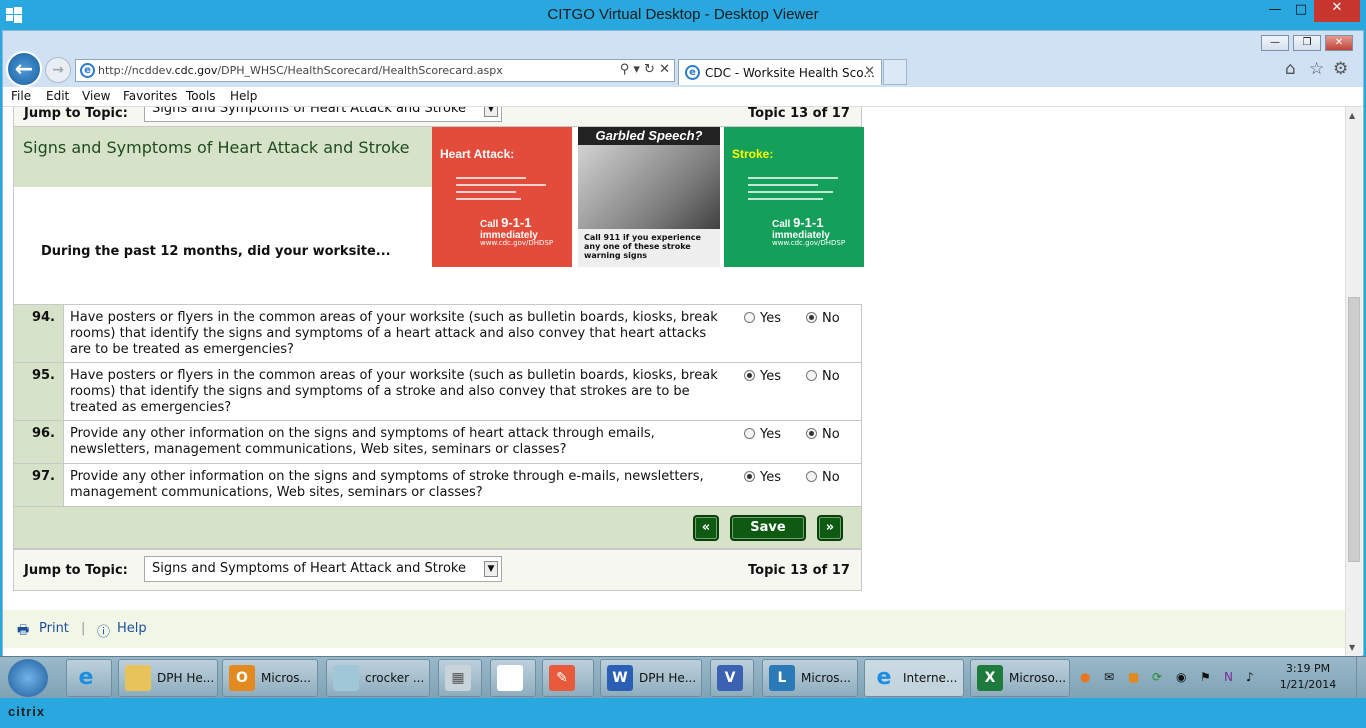 Image resolution: width=1366 pixels, height=728 pixels. Describe the element at coordinates (823, 477) in the screenshot. I see `q97-no-radio: No` at that location.